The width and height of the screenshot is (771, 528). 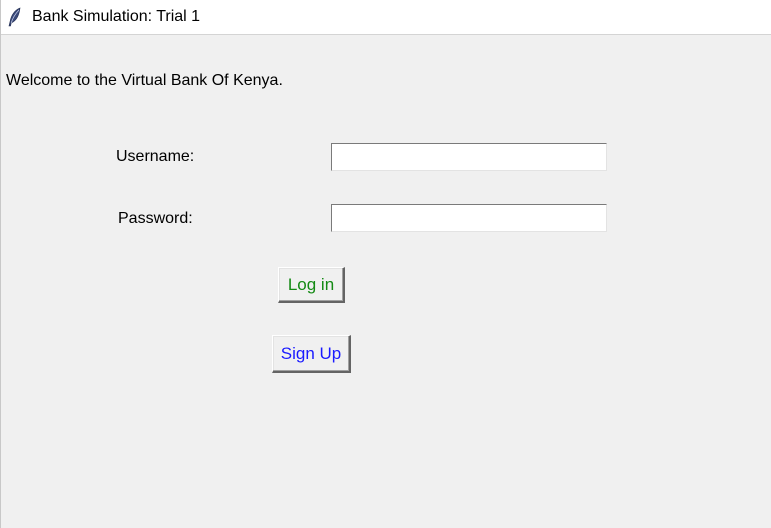 What do you see at coordinates (469, 157) in the screenshot?
I see `username-input` at bounding box center [469, 157].